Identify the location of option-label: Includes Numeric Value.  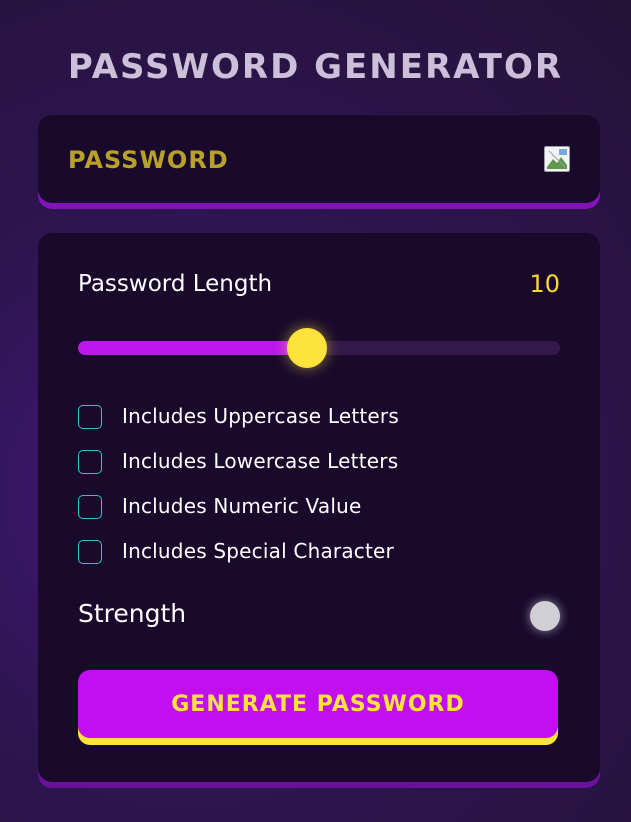
(242, 506).